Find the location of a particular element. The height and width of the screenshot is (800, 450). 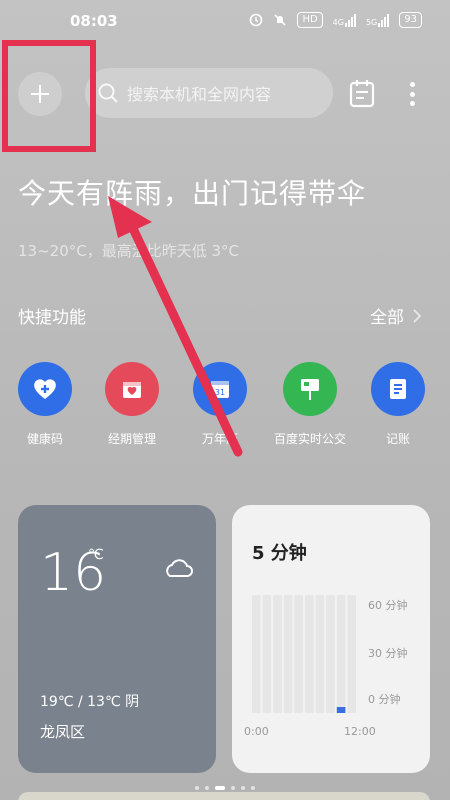

y-tick-label: 30 分钟 is located at coordinates (388, 653).